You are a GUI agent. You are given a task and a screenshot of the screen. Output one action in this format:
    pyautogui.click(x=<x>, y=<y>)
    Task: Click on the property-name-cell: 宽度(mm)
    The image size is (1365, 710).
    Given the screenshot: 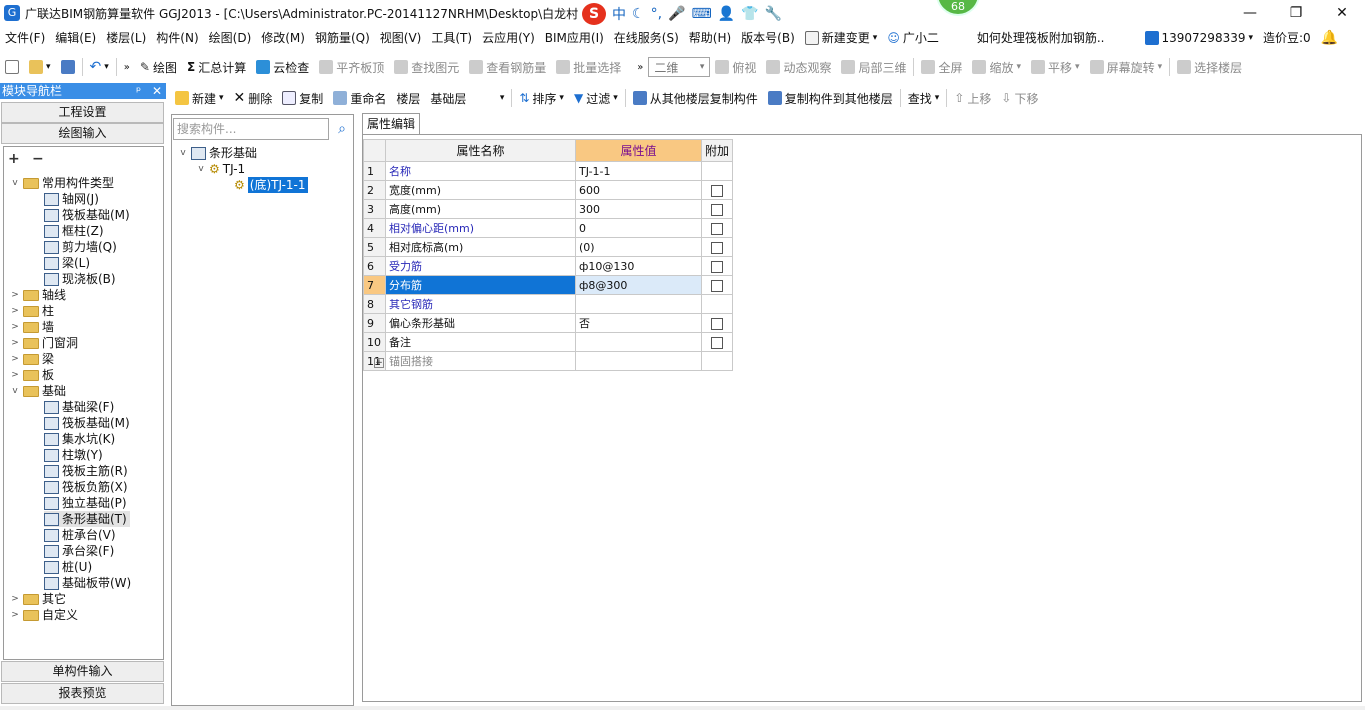 What is the action you would take?
    pyautogui.click(x=480, y=190)
    